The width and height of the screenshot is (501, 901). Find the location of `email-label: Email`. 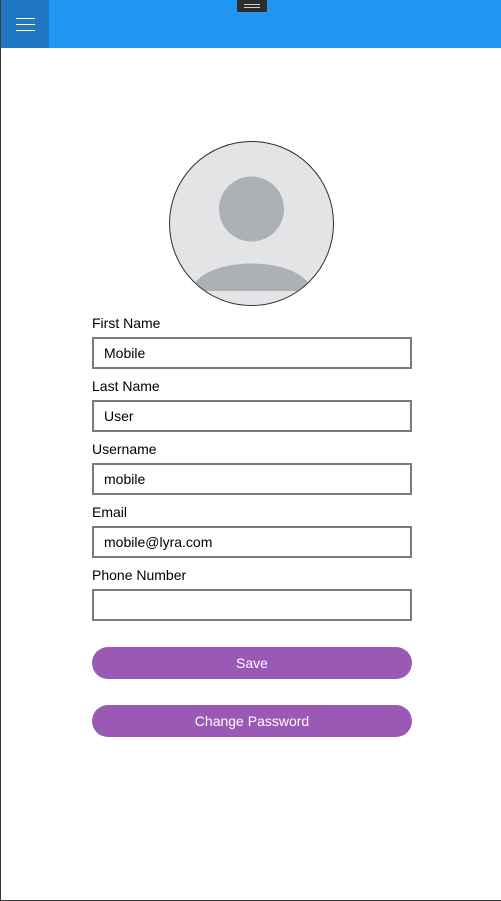

email-label: Email is located at coordinates (110, 512).